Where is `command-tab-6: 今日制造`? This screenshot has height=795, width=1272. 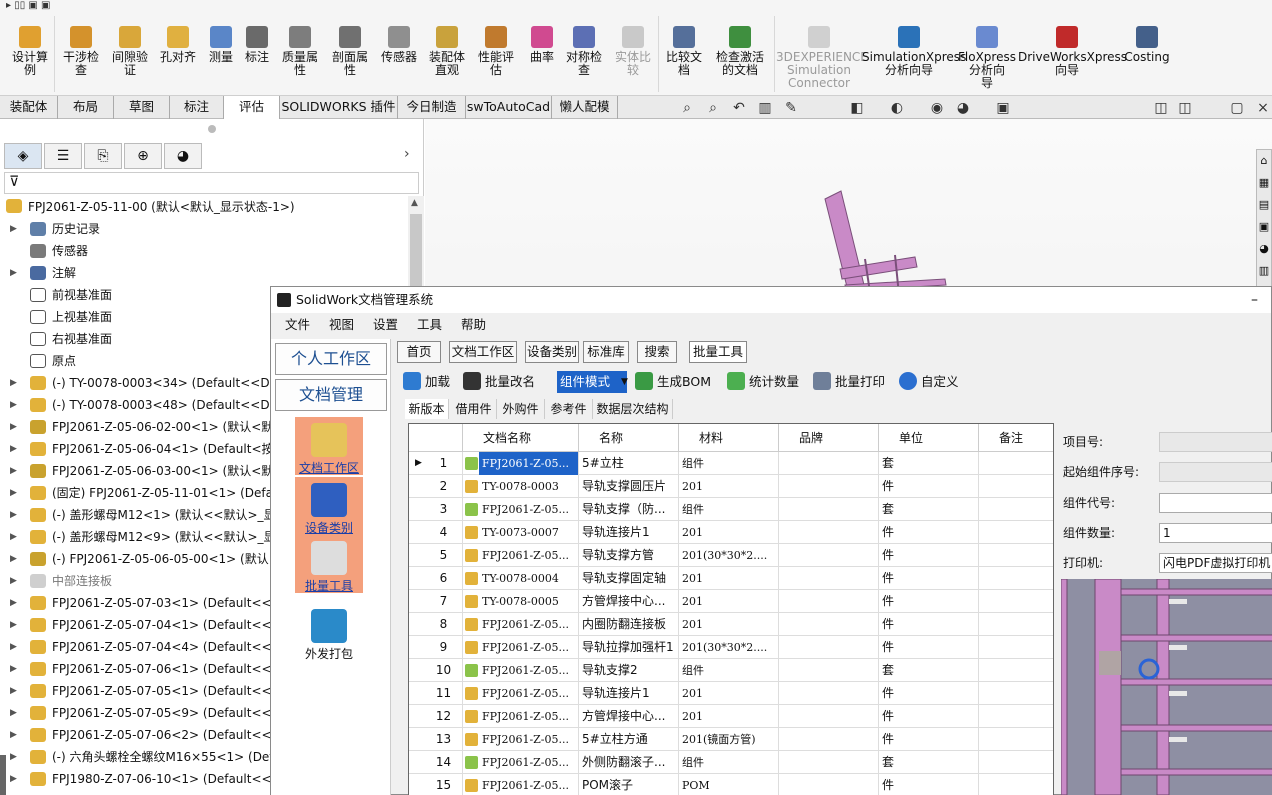
command-tab-6: 今日制造 is located at coordinates (432, 107).